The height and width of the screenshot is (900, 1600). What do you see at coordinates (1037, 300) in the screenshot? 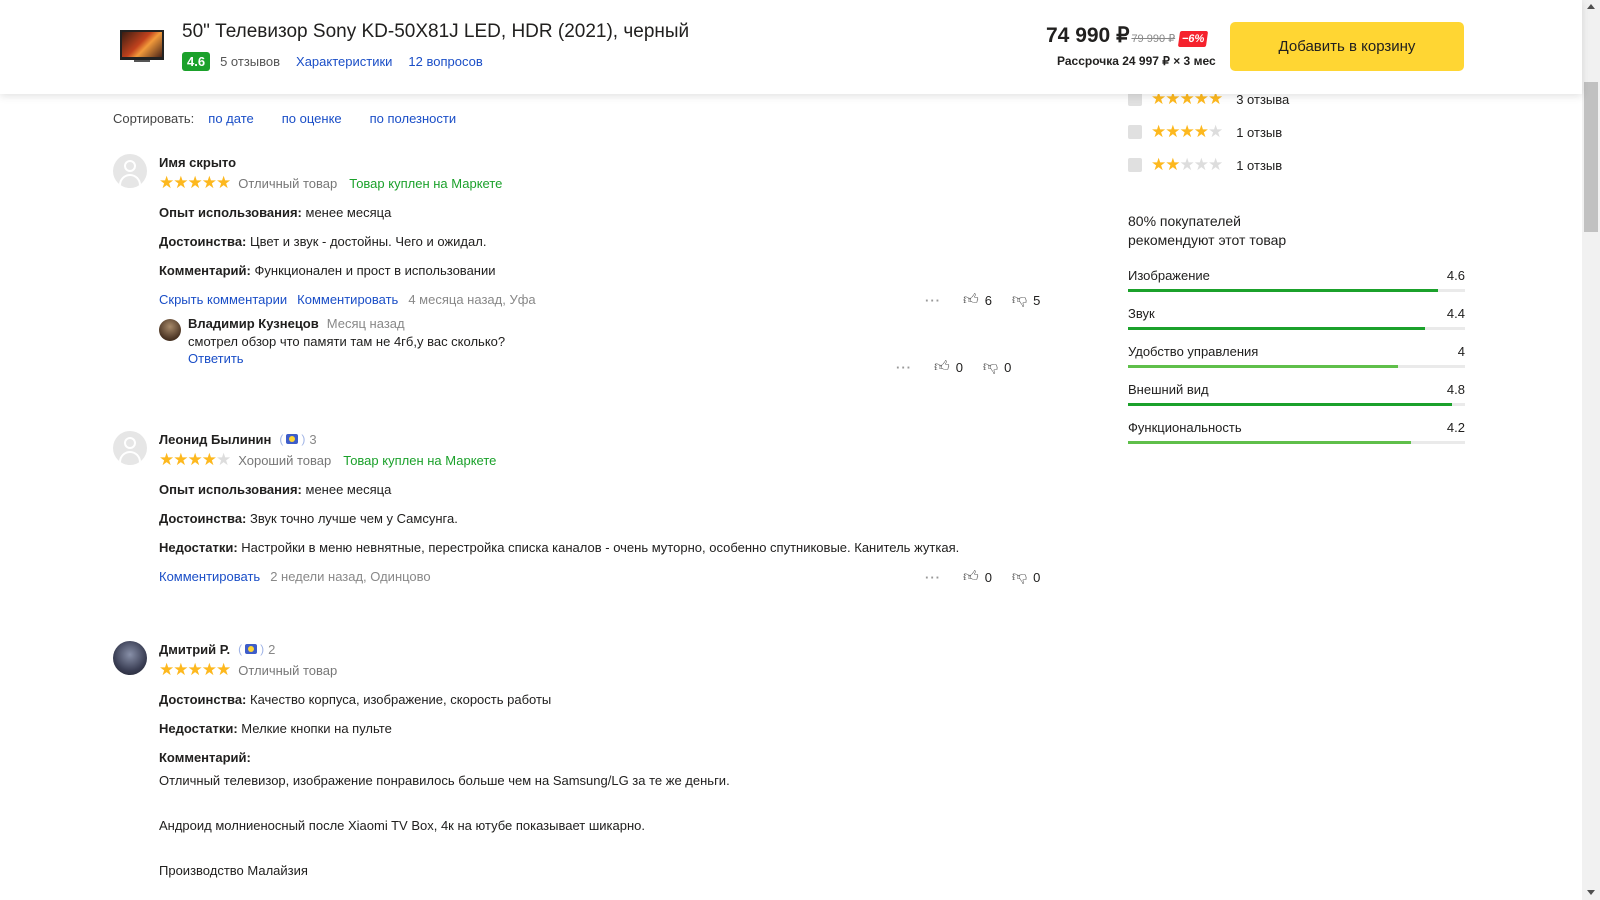
I see `dislikes-count: 5` at bounding box center [1037, 300].